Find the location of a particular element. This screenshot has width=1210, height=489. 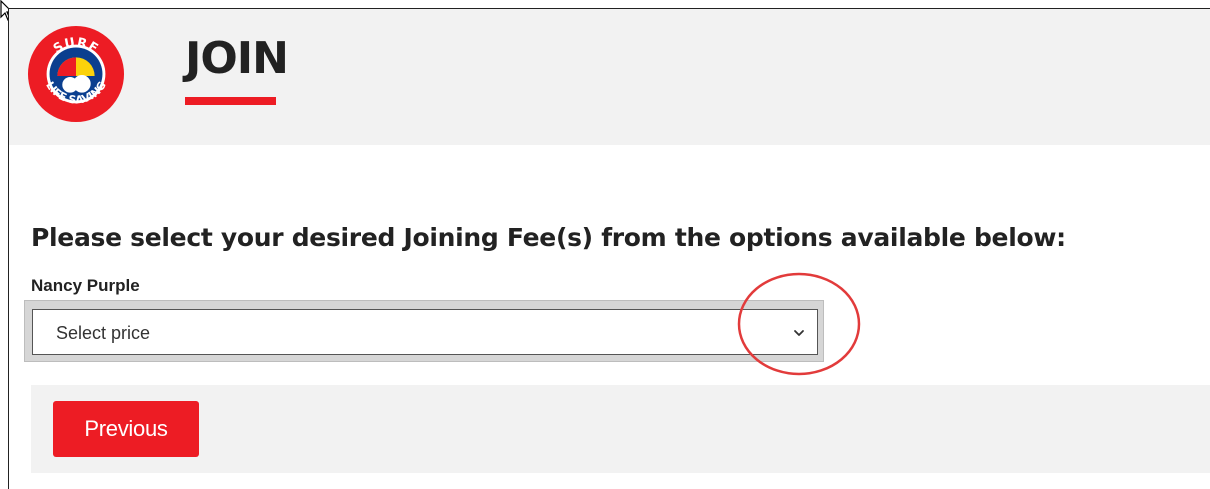

chevron-down-icon is located at coordinates (799, 333).